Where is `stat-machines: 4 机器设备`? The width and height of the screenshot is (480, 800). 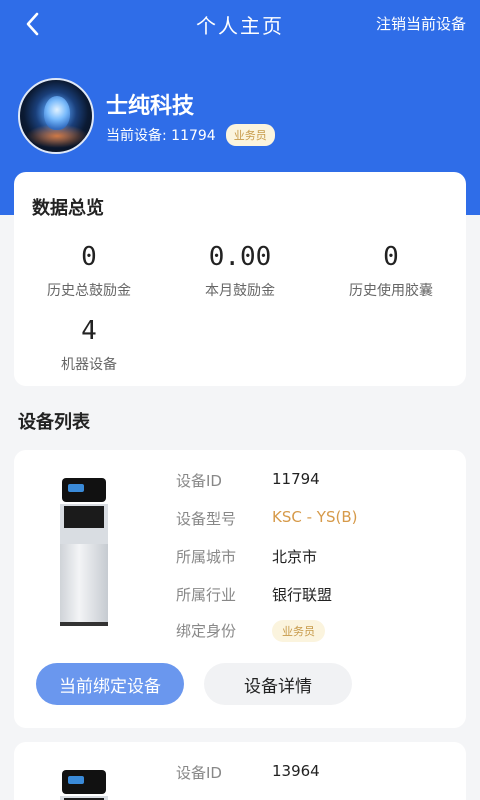 stat-machines: 4 机器设备 is located at coordinates (89, 345).